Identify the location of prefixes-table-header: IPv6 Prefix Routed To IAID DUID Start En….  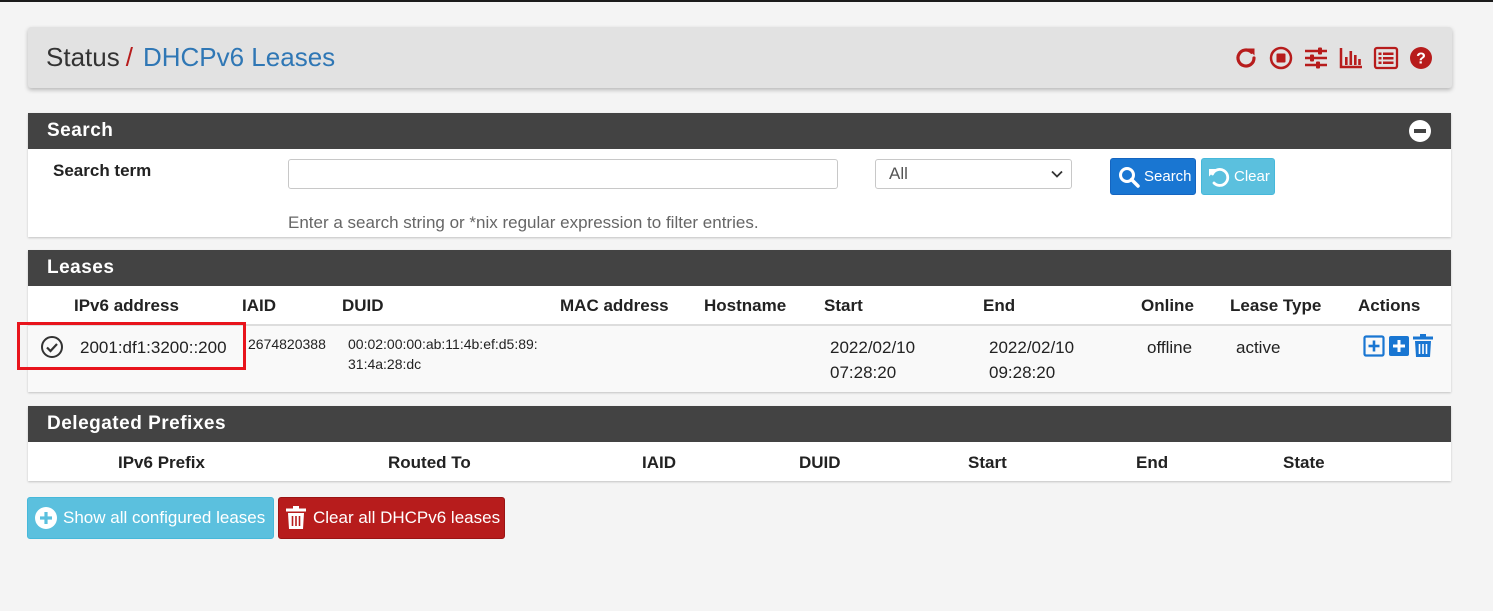
(739, 461).